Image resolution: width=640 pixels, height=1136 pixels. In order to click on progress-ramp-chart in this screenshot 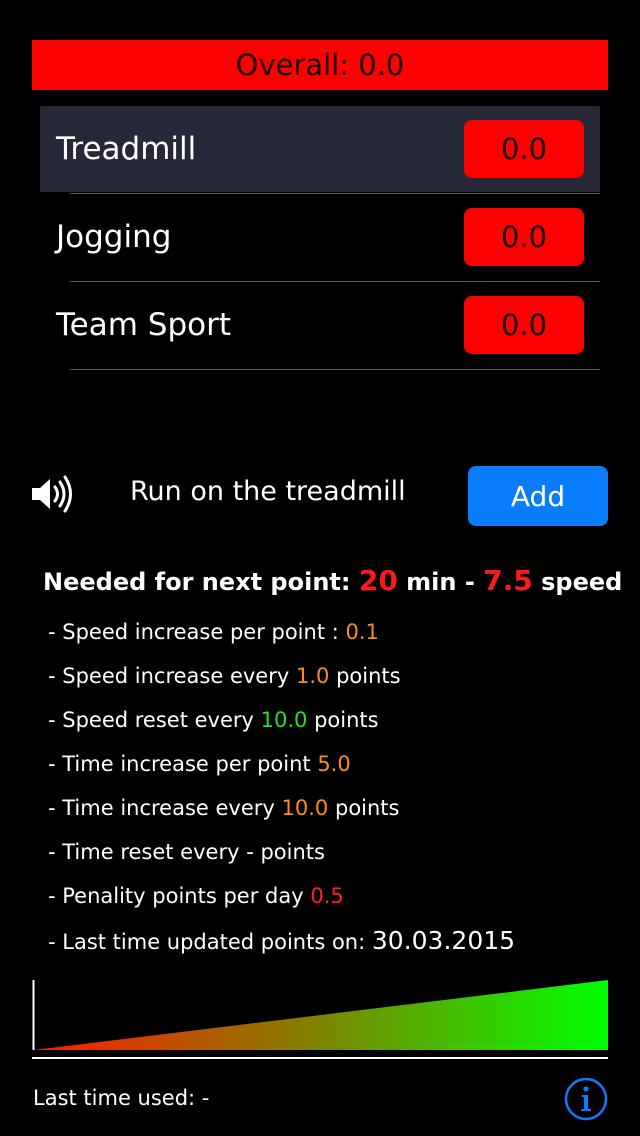, I will do `click(321, 1019)`.